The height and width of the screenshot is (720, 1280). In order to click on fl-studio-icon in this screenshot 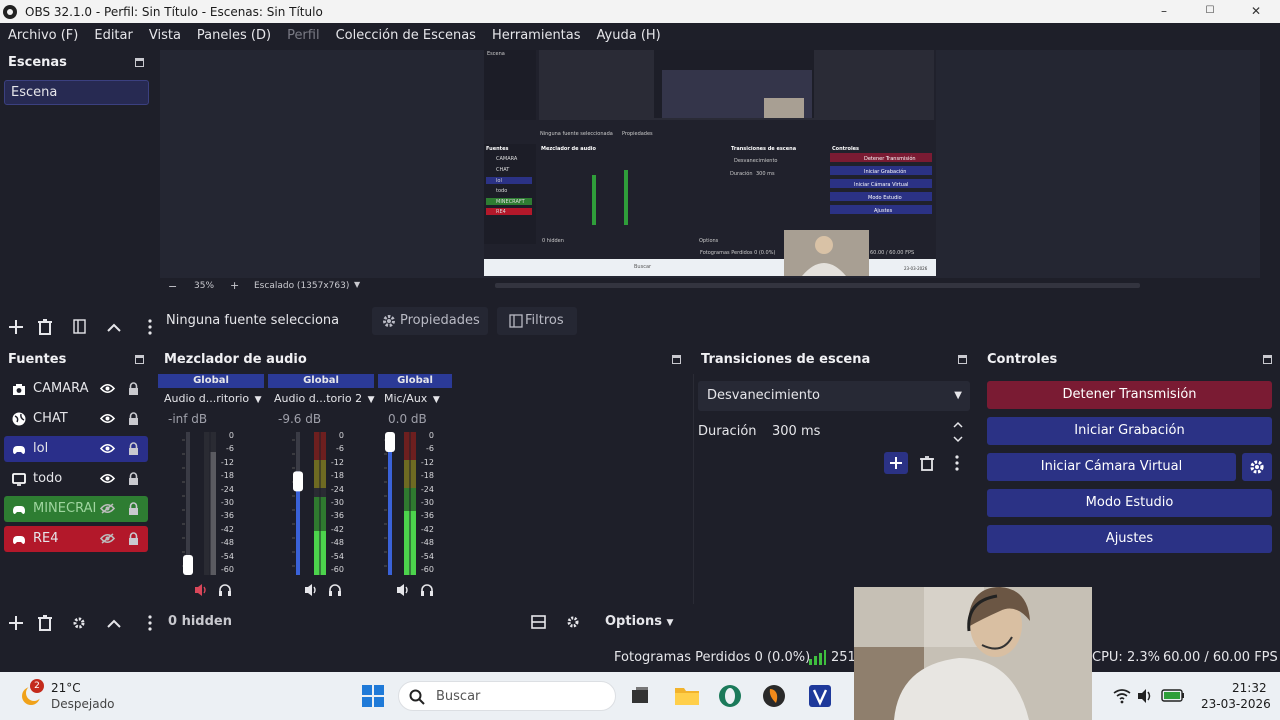, I will do `click(774, 696)`.